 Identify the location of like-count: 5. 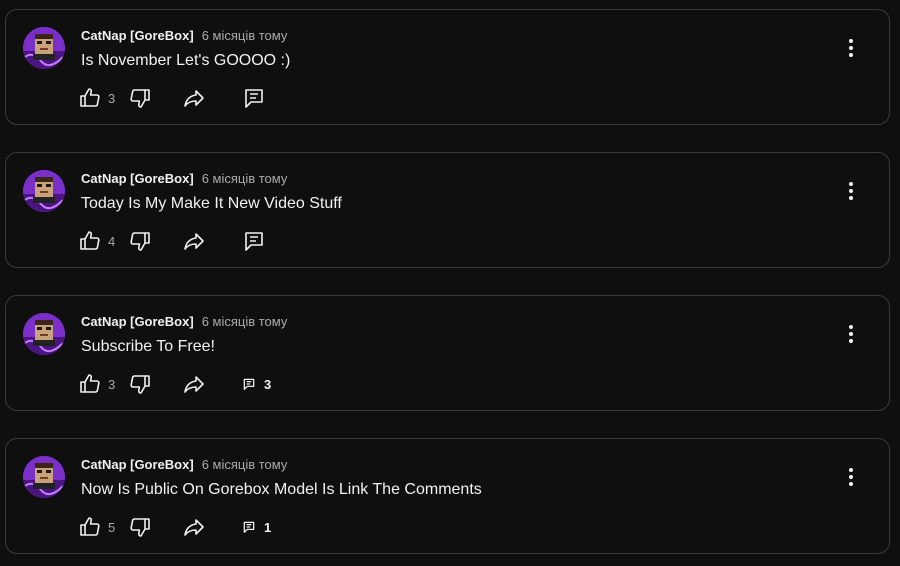
(112, 527).